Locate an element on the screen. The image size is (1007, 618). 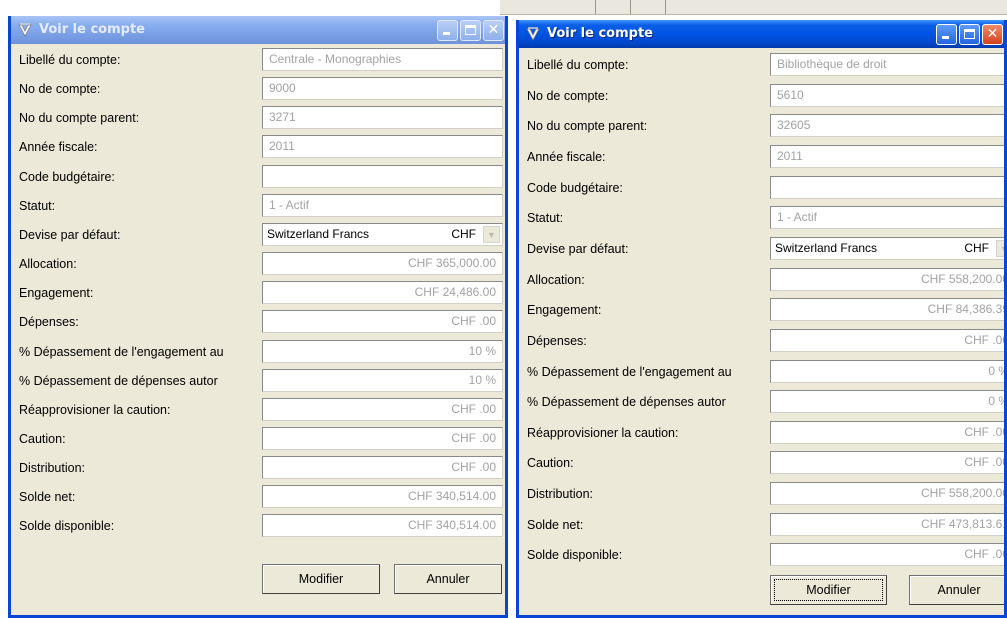
field-row-depassement-de-depenses-autor: % Dépassement de dépenses autor 10 % is located at coordinates (258, 381).